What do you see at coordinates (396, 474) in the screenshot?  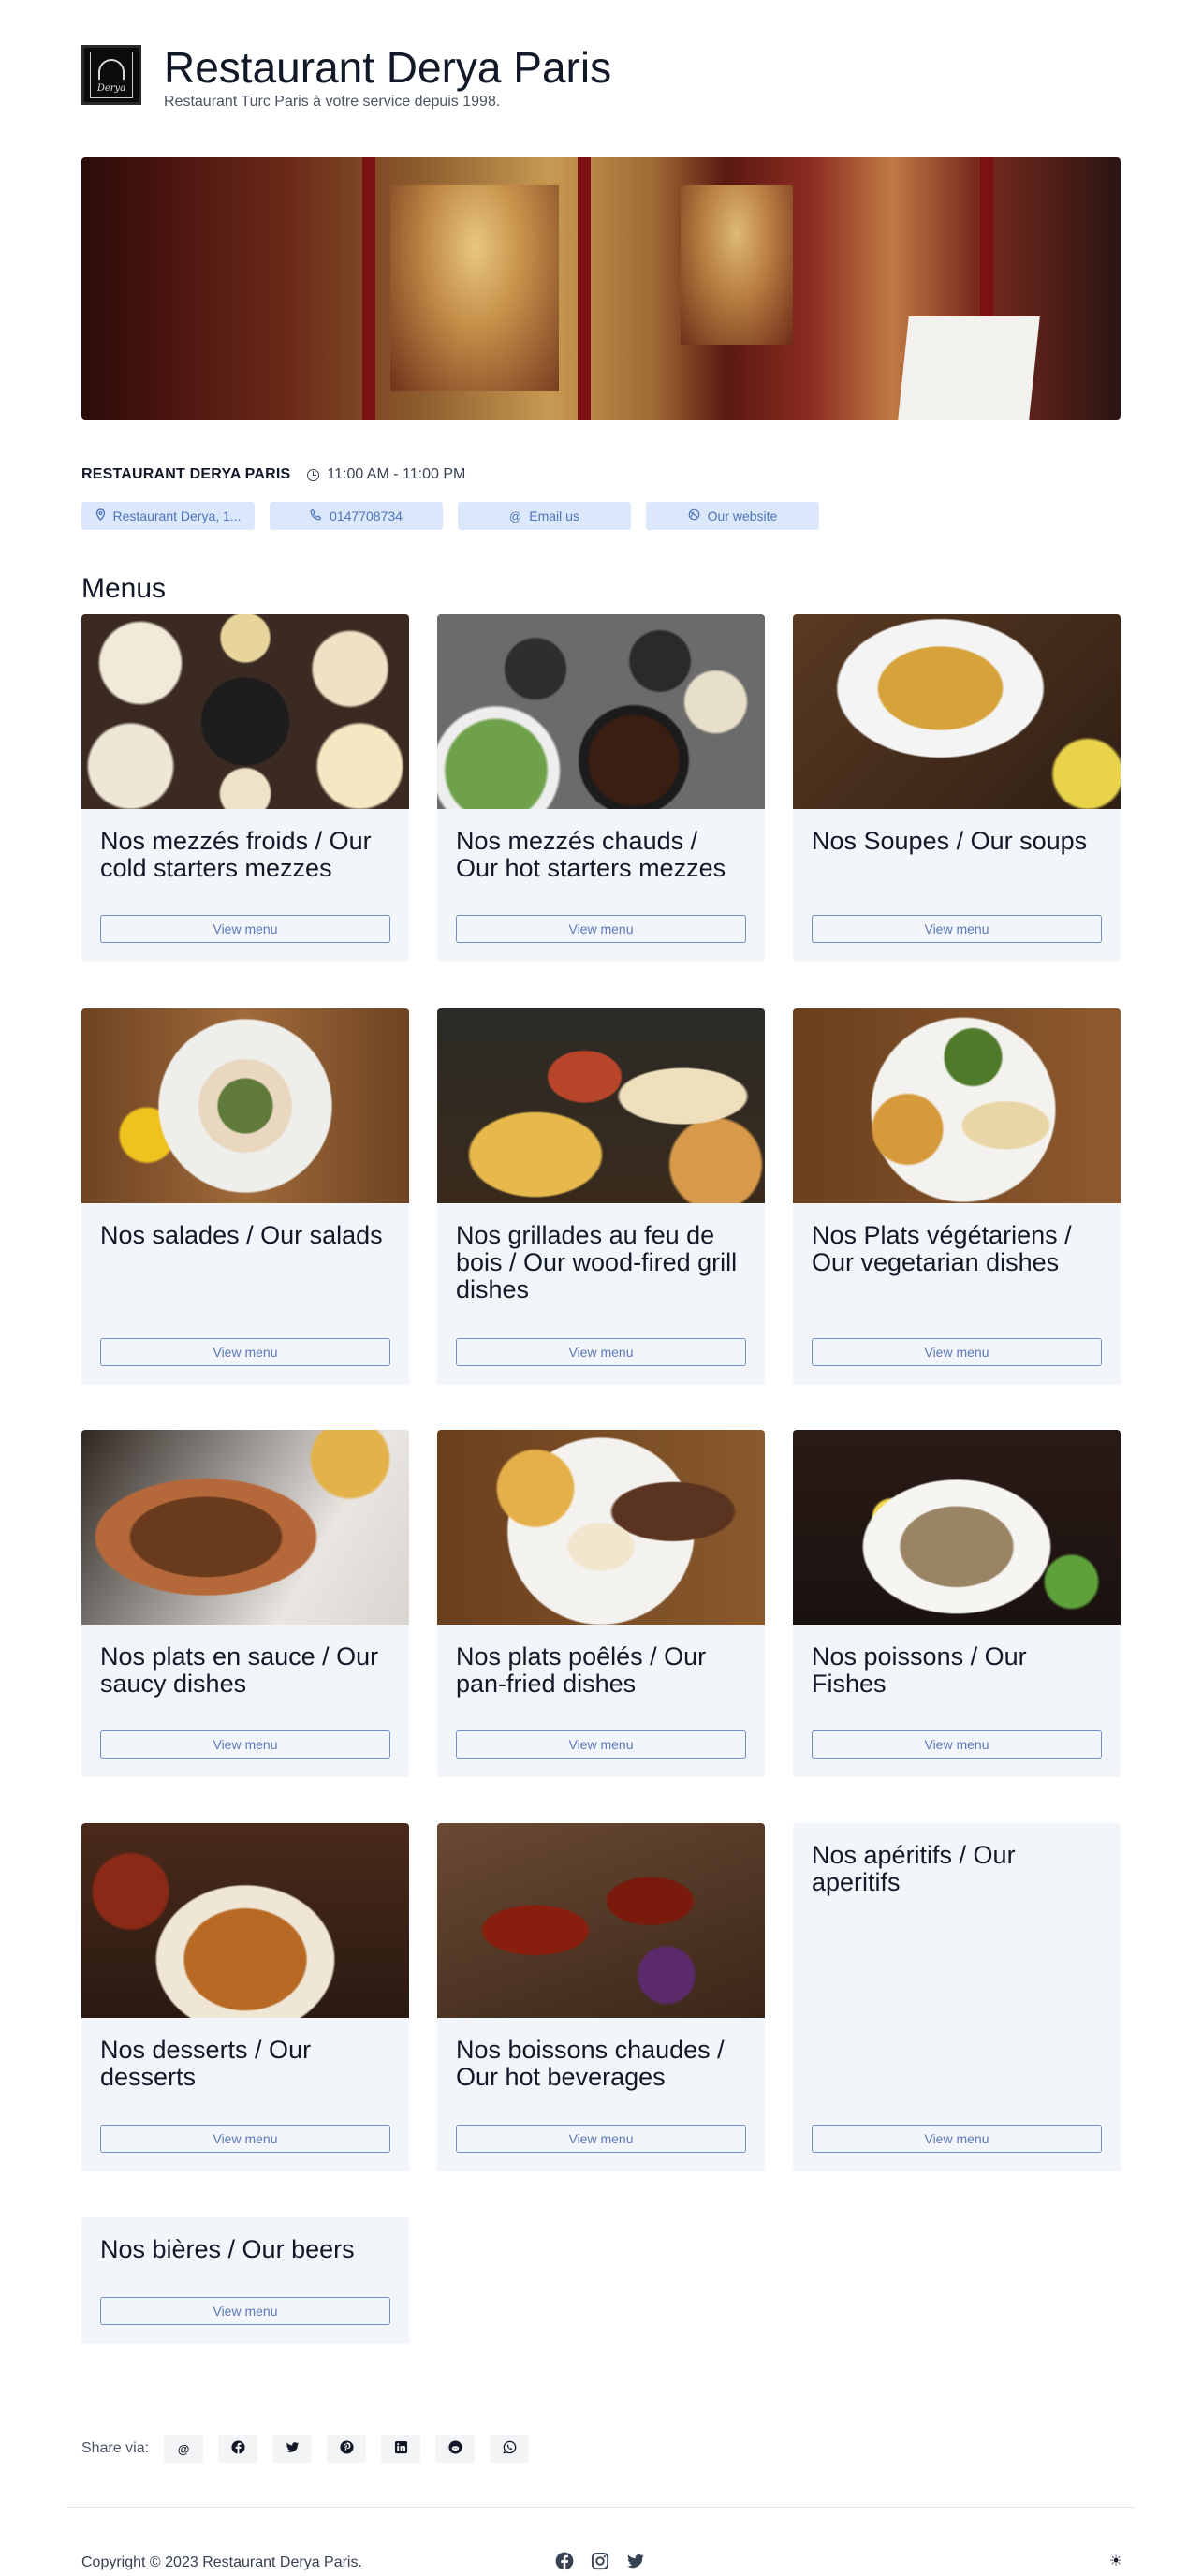 I see `hours-text: 11:00 AM - 11:00 PM` at bounding box center [396, 474].